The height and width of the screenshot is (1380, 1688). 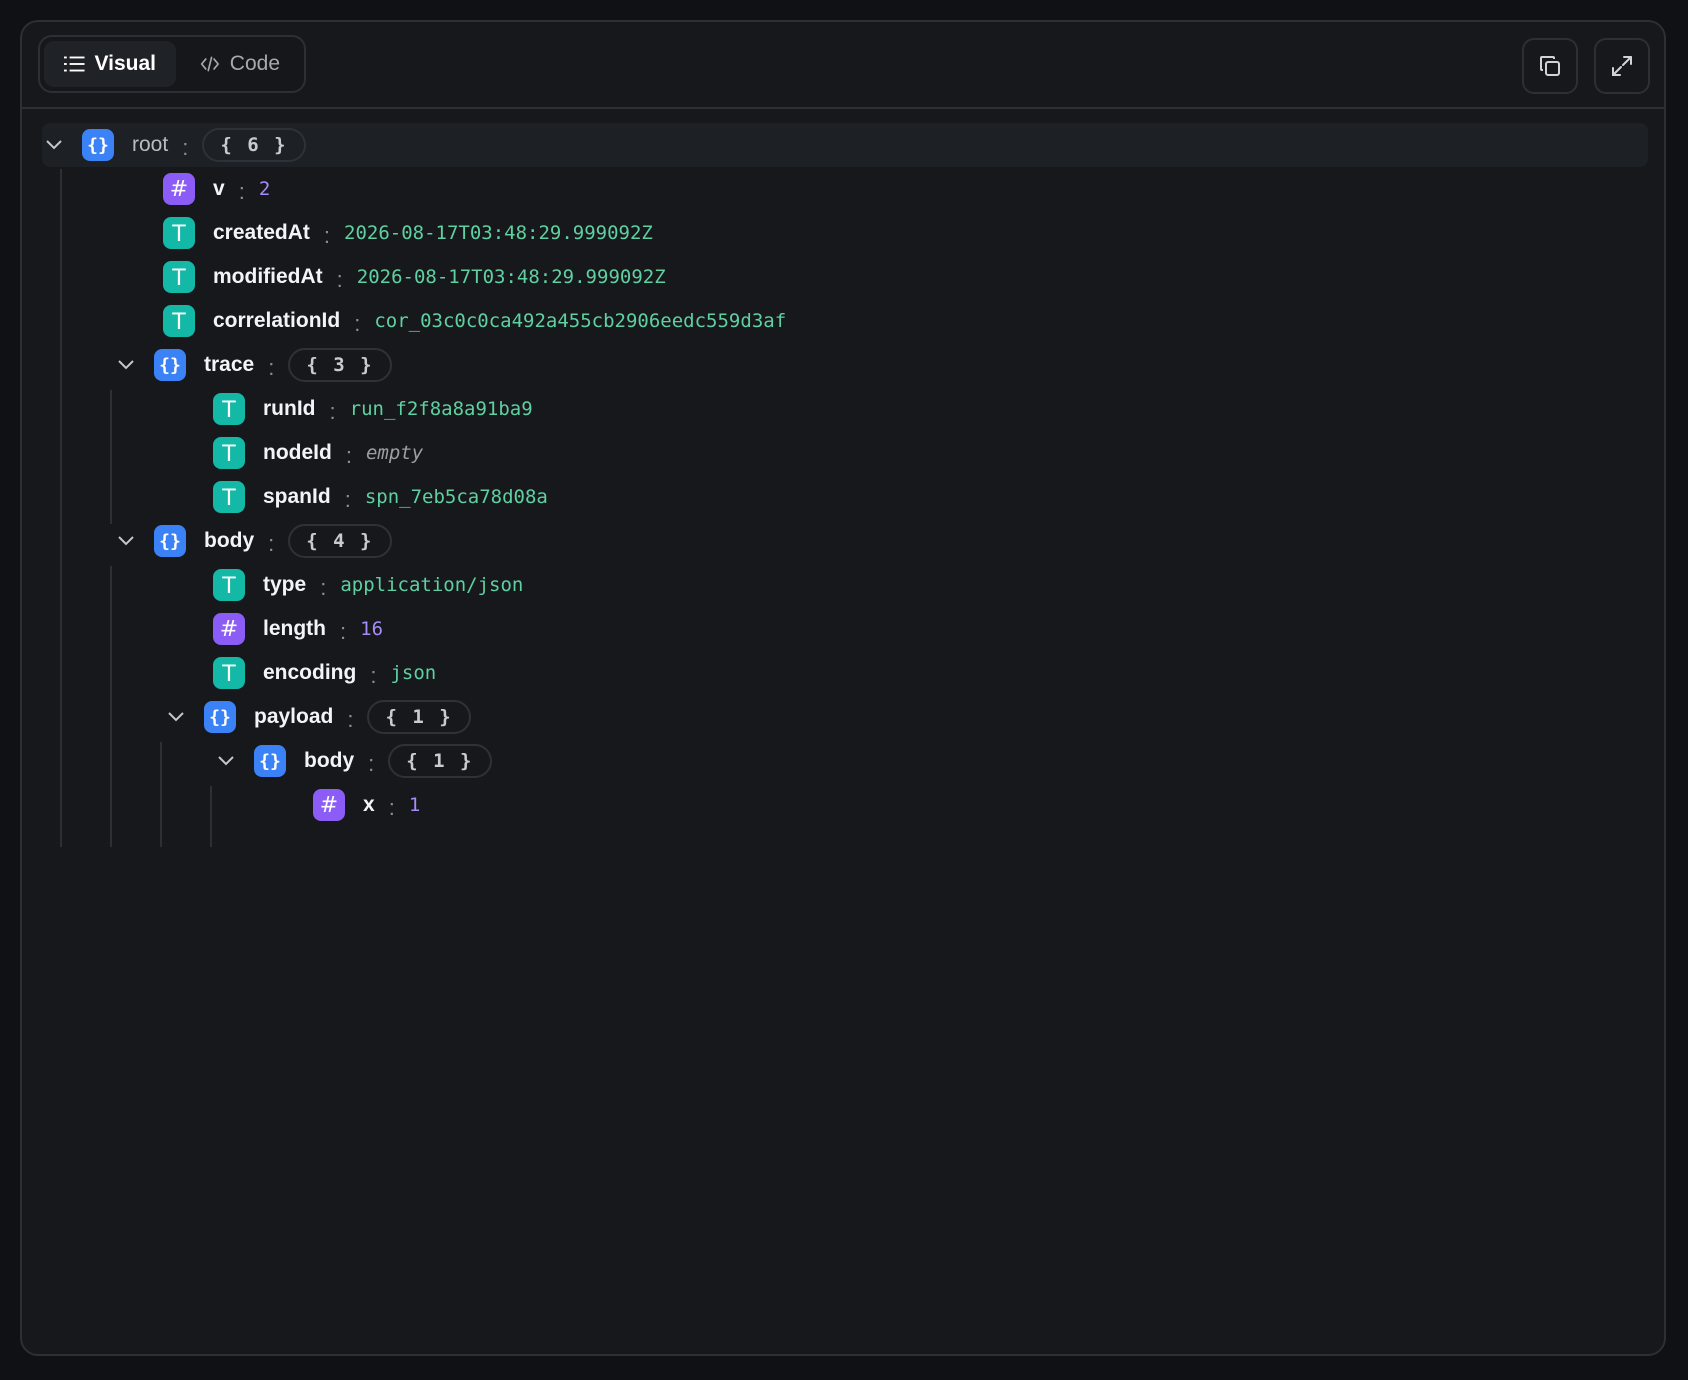 I want to click on tree-node-trace: {} trace : { 3 }, so click(x=252, y=365).